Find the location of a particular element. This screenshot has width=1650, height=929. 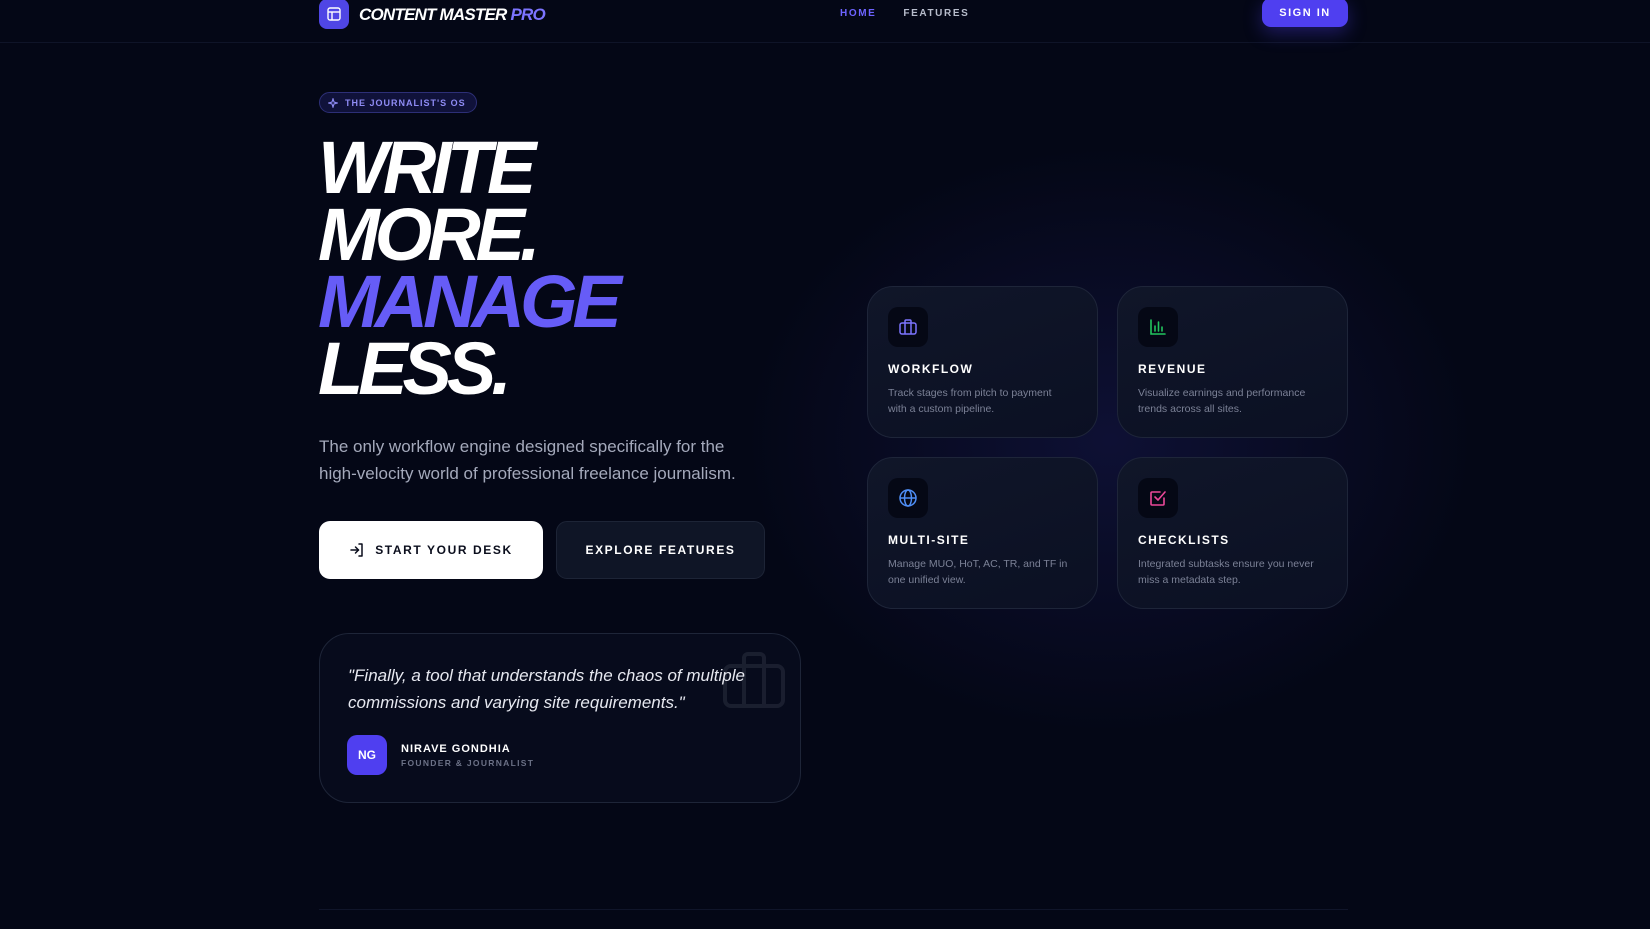

brand: CONTENT MASTER PRO is located at coordinates (432, 14).